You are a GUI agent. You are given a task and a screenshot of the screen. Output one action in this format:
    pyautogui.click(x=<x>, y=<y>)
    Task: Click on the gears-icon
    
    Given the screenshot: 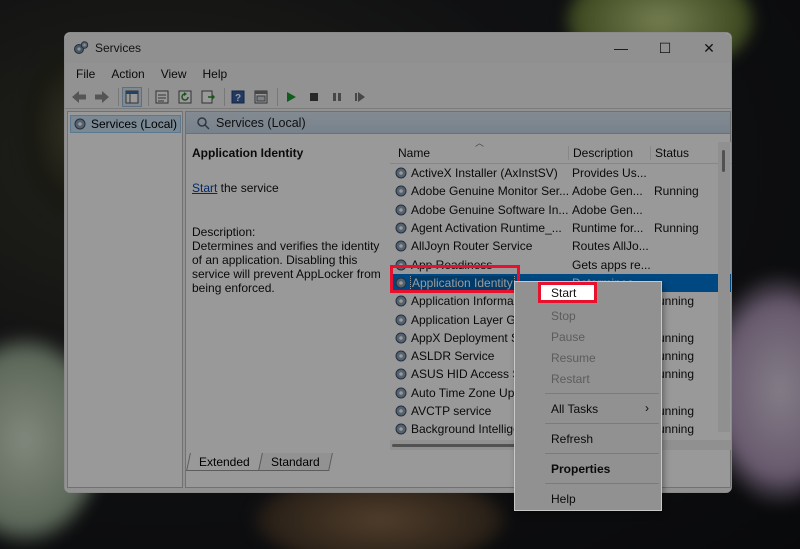 What is the action you would take?
    pyautogui.click(x=81, y=47)
    